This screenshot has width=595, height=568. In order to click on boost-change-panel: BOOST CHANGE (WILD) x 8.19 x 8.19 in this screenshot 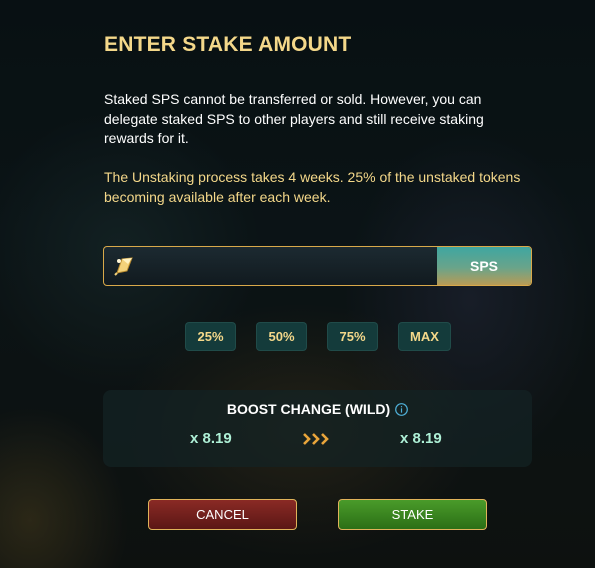, I will do `click(317, 428)`.